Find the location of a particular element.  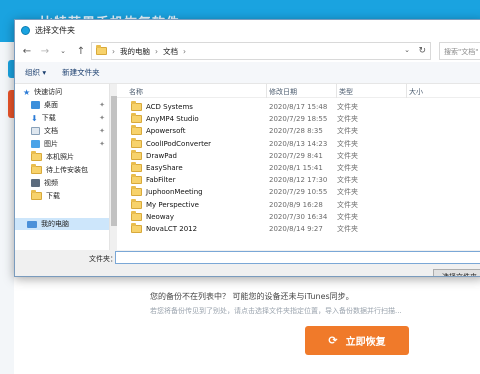

picture-icon is located at coordinates (35, 144).